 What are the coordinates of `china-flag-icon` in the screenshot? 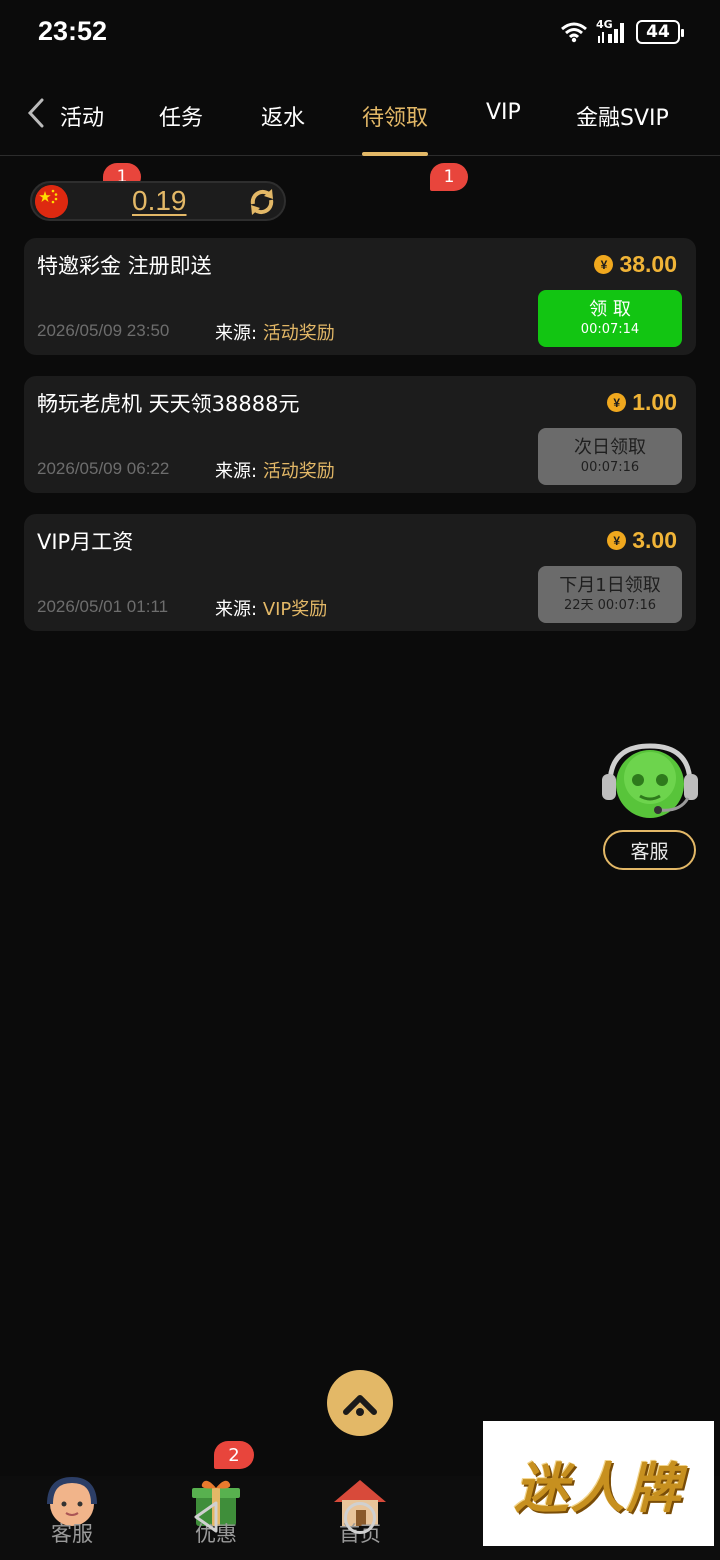 It's located at (51, 201).